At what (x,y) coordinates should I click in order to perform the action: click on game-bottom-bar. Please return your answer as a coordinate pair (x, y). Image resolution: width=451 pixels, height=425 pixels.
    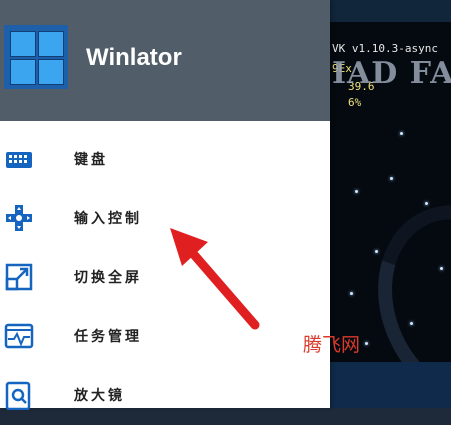
    Looking at the image, I should click on (390, 385).